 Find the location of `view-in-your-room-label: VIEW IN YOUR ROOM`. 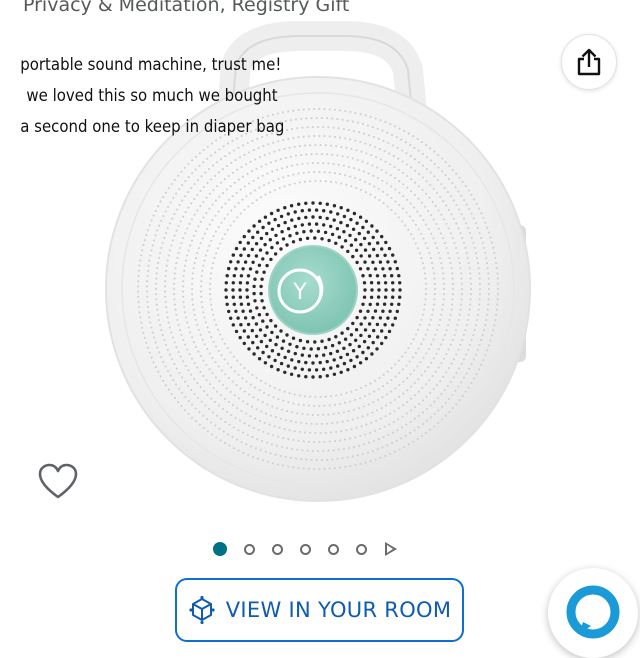

view-in-your-room-label: VIEW IN YOUR ROOM is located at coordinates (338, 610).